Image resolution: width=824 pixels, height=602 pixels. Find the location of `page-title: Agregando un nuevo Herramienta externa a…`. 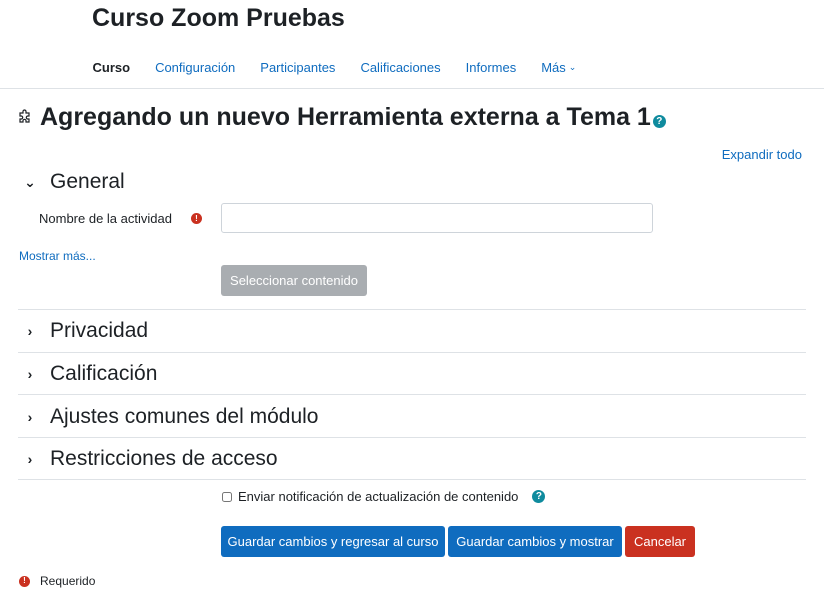

page-title: Agregando un nuevo Herramienta externa a… is located at coordinates (345, 117).